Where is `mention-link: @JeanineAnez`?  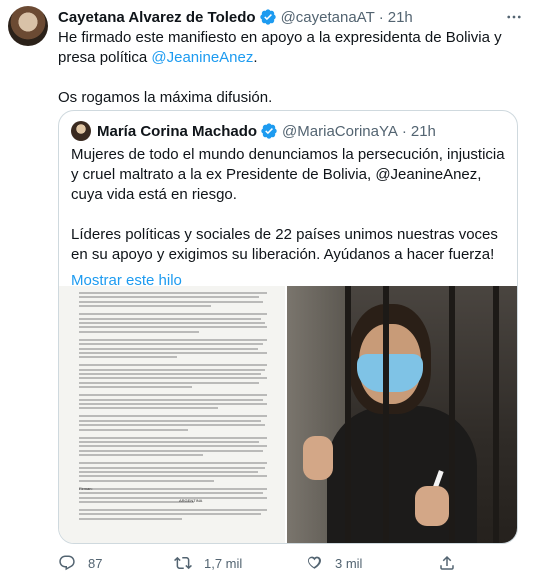
mention-link: @JeanineAnez is located at coordinates (202, 57).